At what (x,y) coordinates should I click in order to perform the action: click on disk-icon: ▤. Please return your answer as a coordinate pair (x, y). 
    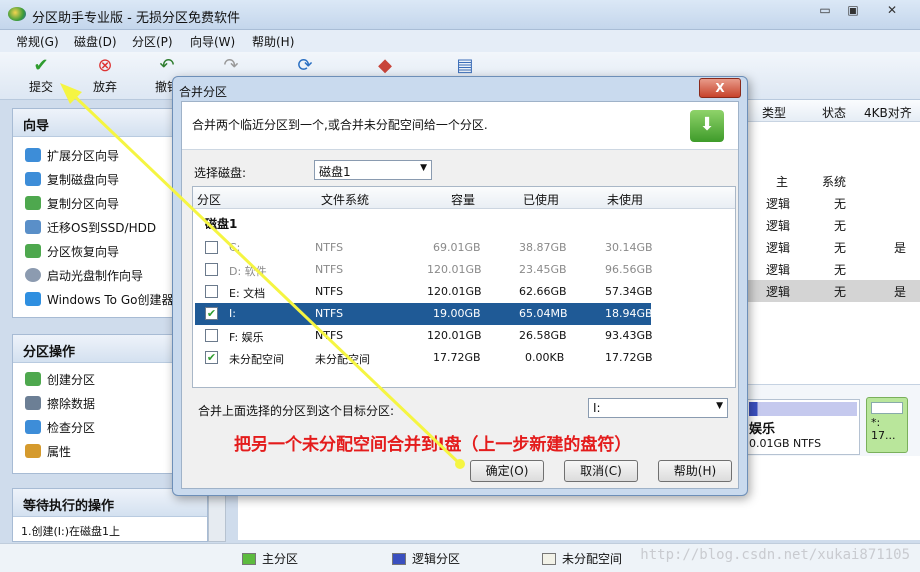
    Looking at the image, I should click on (465, 65).